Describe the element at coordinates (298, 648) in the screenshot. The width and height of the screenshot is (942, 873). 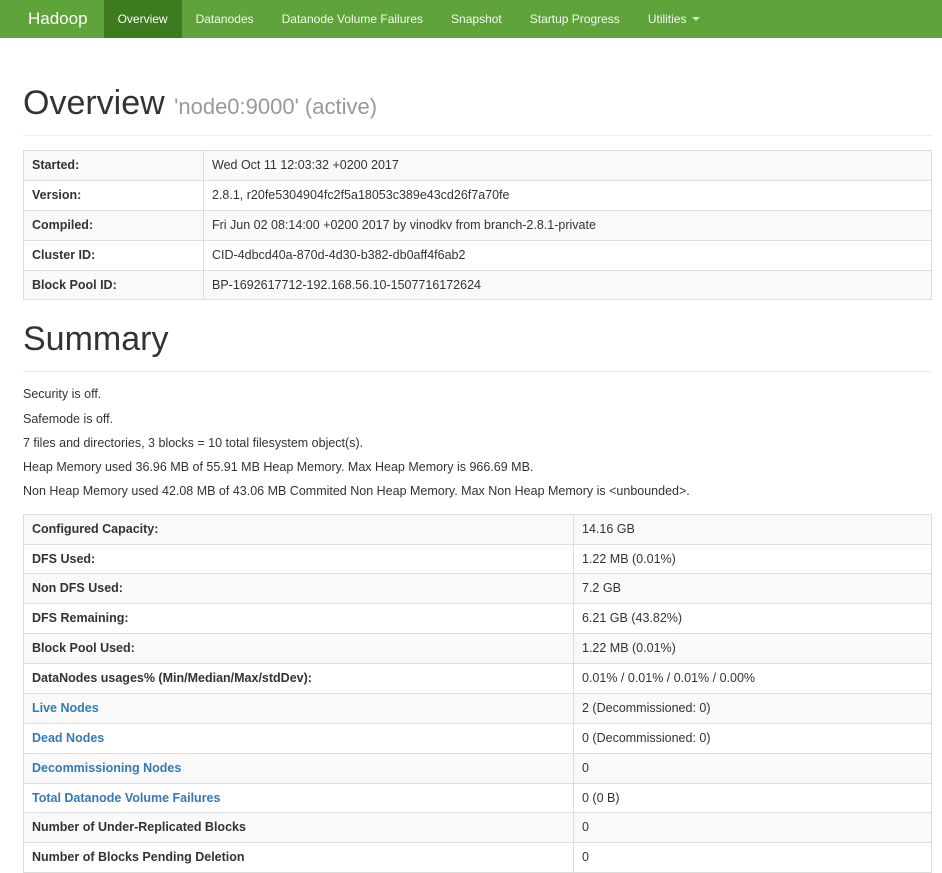
I see `row-label: Block Pool Used:` at that location.